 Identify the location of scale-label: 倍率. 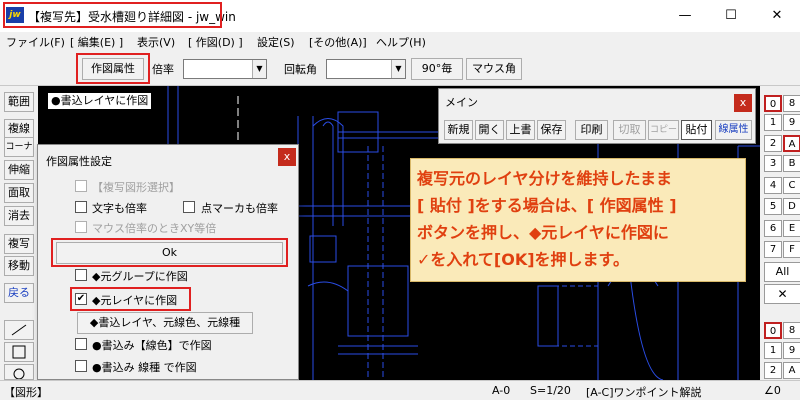
(163, 69).